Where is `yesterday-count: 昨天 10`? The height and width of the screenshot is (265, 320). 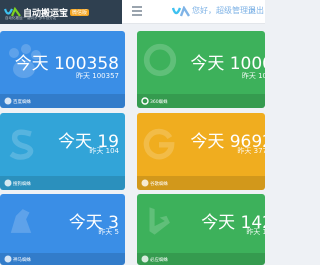
yesterday-count: 昨天 10 is located at coordinates (253, 76).